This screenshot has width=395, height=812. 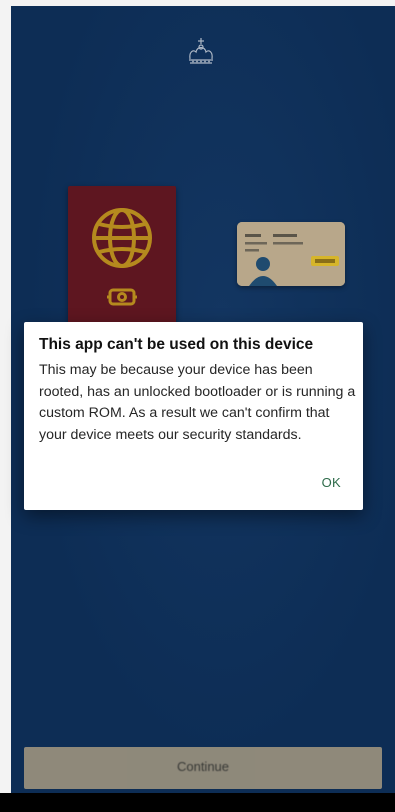 What do you see at coordinates (122, 257) in the screenshot?
I see `passport-icon` at bounding box center [122, 257].